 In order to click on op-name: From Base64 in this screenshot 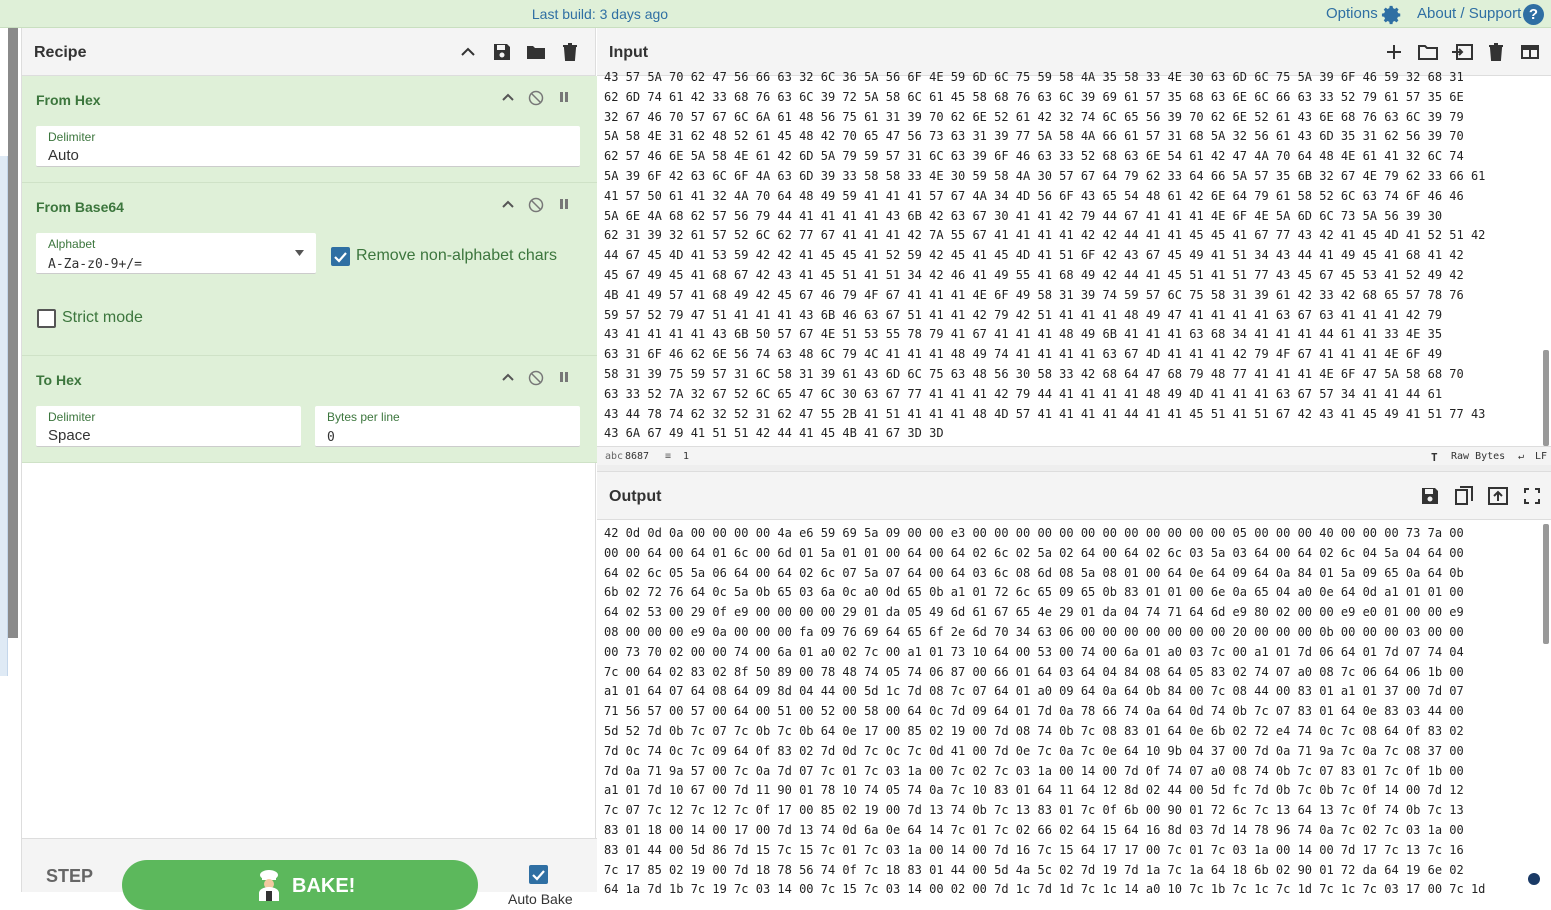, I will do `click(80, 207)`.